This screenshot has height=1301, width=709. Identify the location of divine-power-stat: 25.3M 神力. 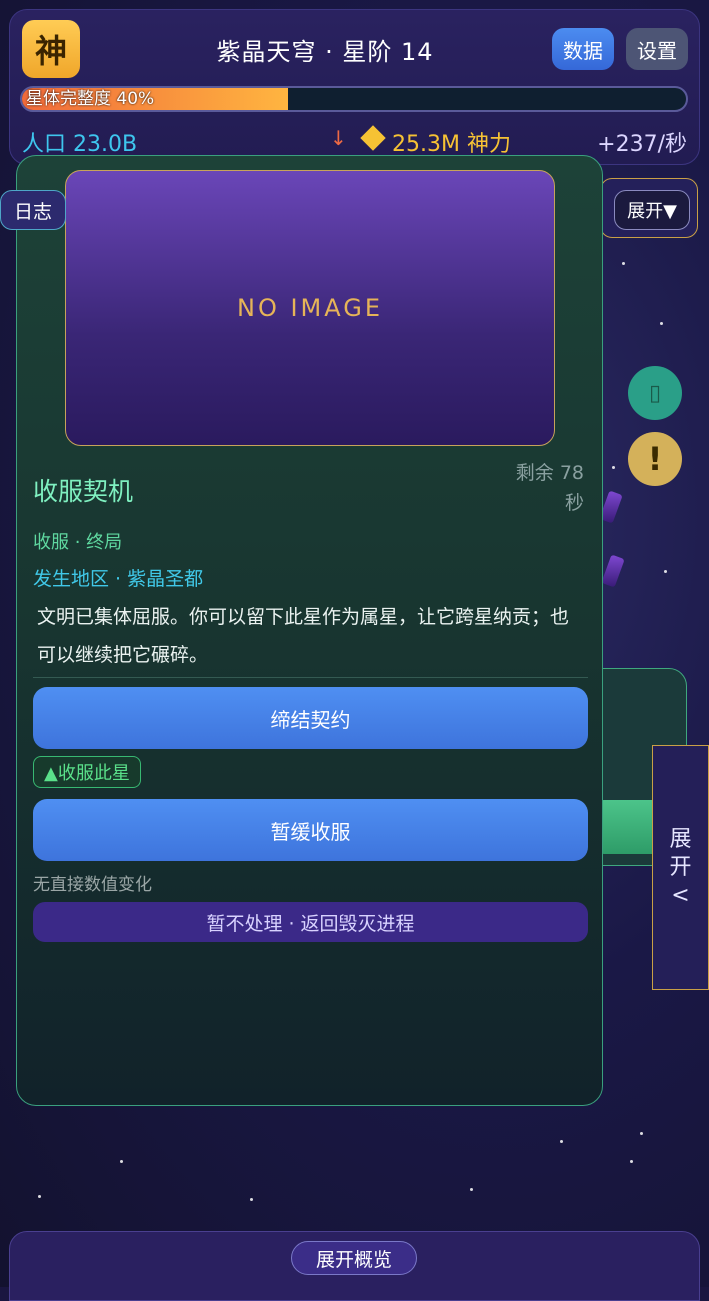
(451, 144).